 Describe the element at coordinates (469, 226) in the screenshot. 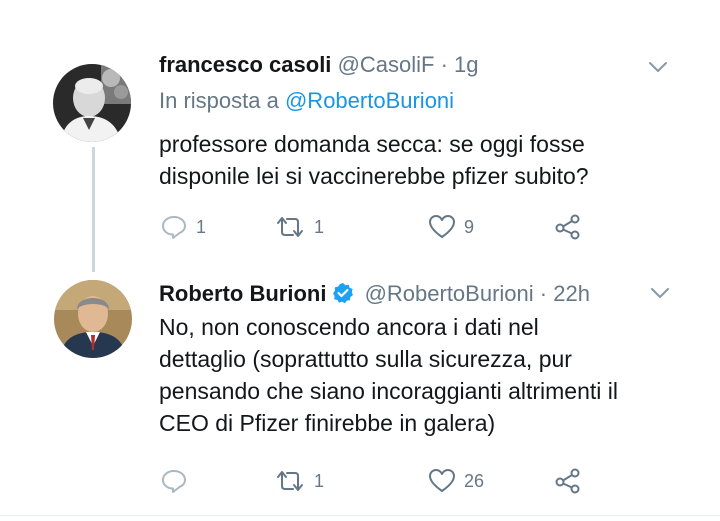

I see `like-count: 9` at that location.